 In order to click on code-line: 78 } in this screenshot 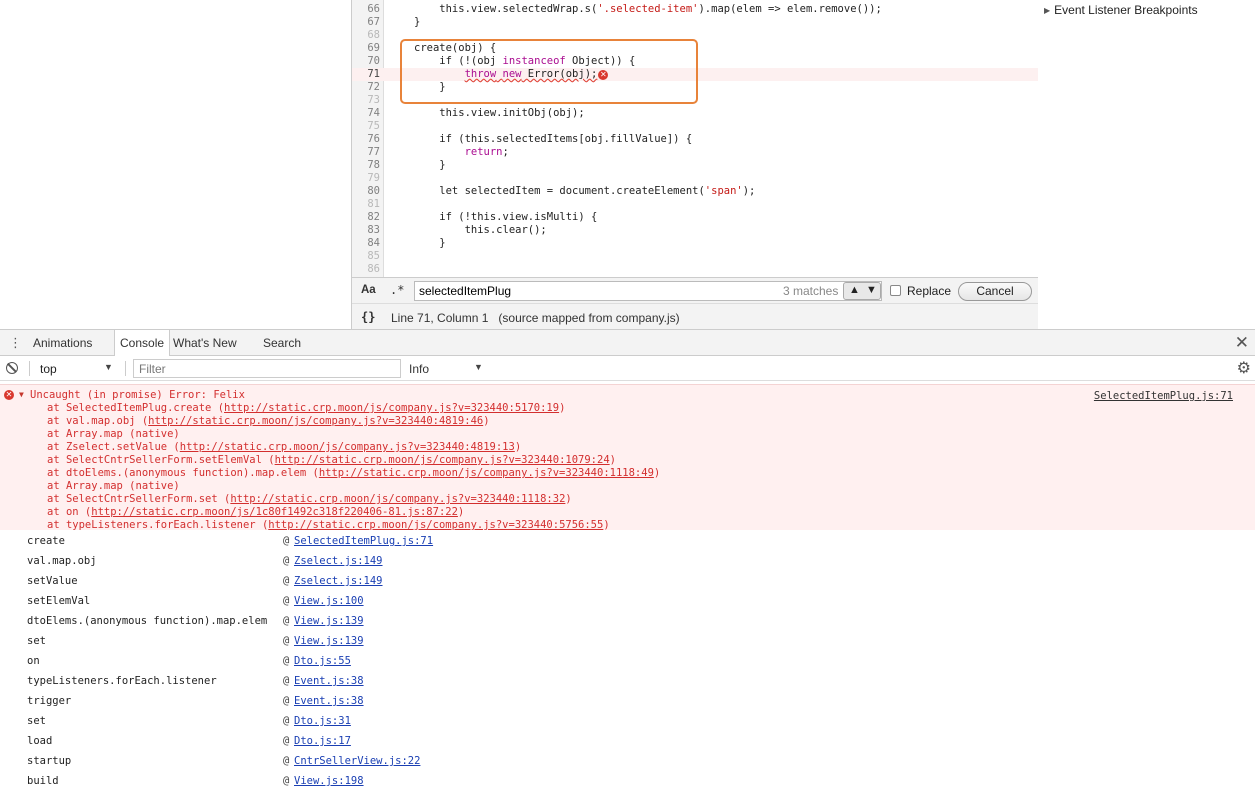, I will do `click(695, 165)`.